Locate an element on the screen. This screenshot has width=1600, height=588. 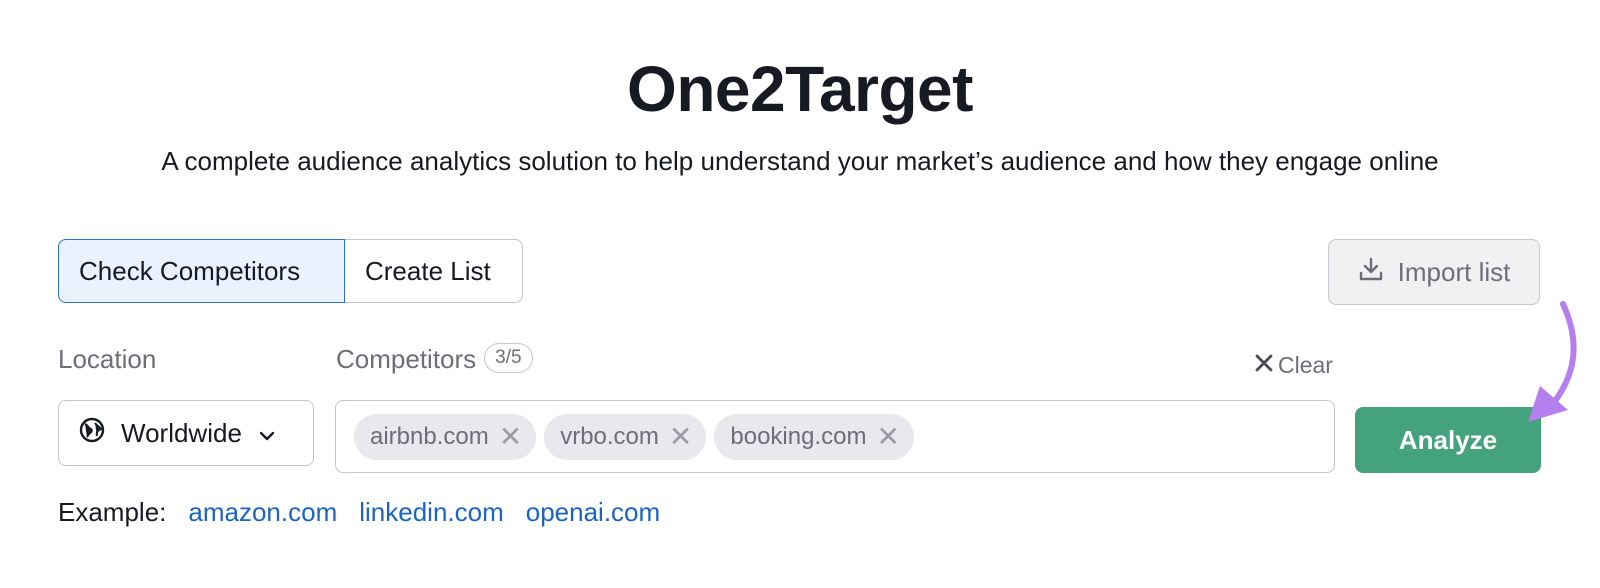
chevron-down-icon is located at coordinates (267, 433).